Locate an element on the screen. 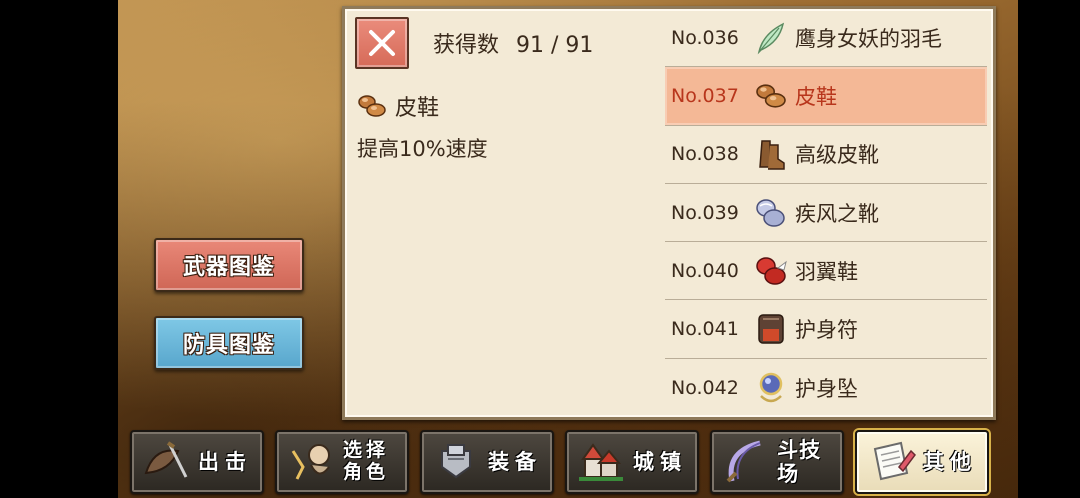 This screenshot has height=498, width=1080. item-number: No.036 is located at coordinates (705, 37).